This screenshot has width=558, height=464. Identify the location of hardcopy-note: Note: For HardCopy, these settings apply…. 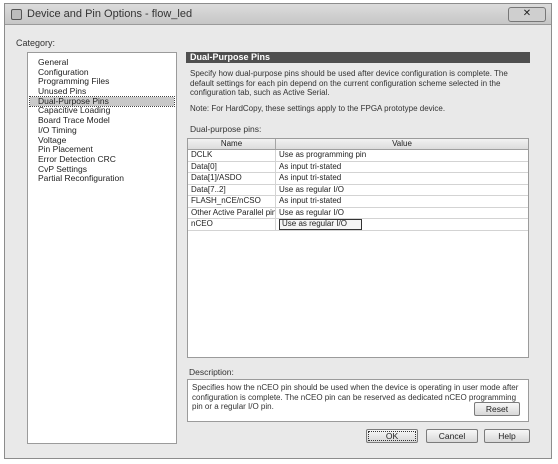
(318, 108).